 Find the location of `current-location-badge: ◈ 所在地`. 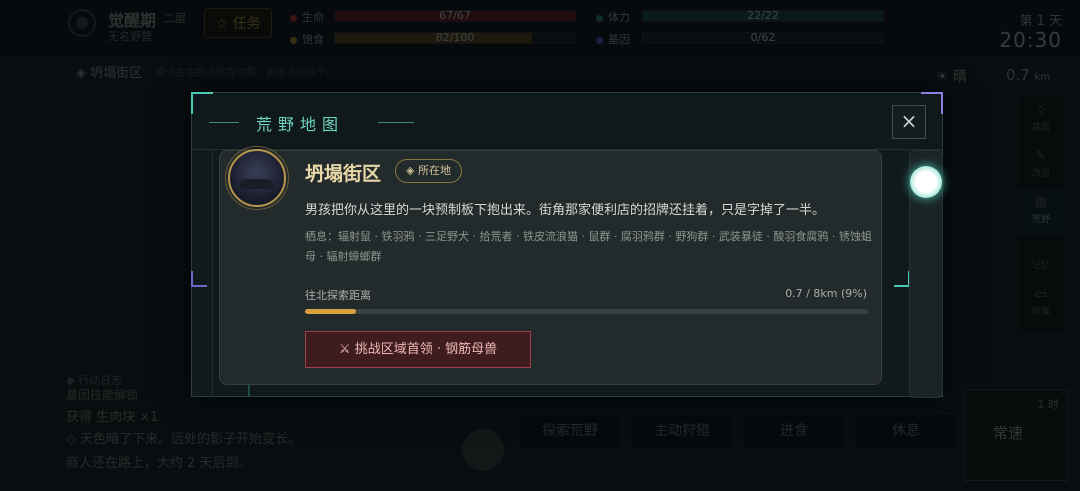

current-location-badge: ◈ 所在地 is located at coordinates (428, 171).